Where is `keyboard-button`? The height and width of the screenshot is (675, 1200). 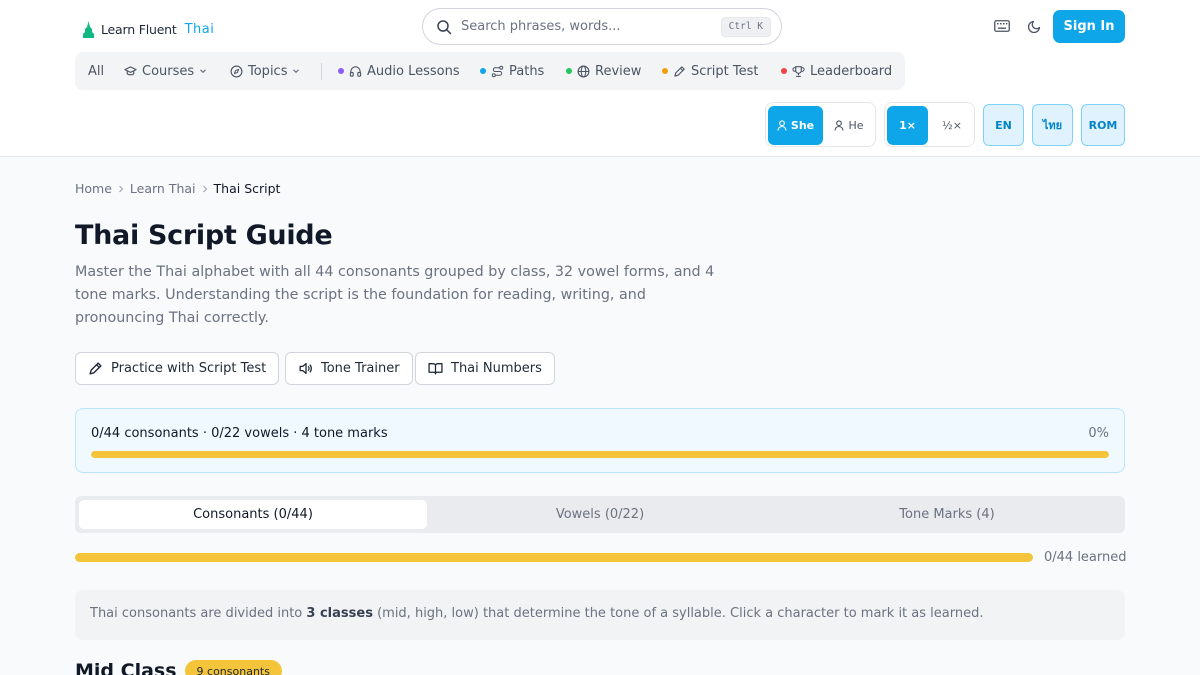 keyboard-button is located at coordinates (1002, 26).